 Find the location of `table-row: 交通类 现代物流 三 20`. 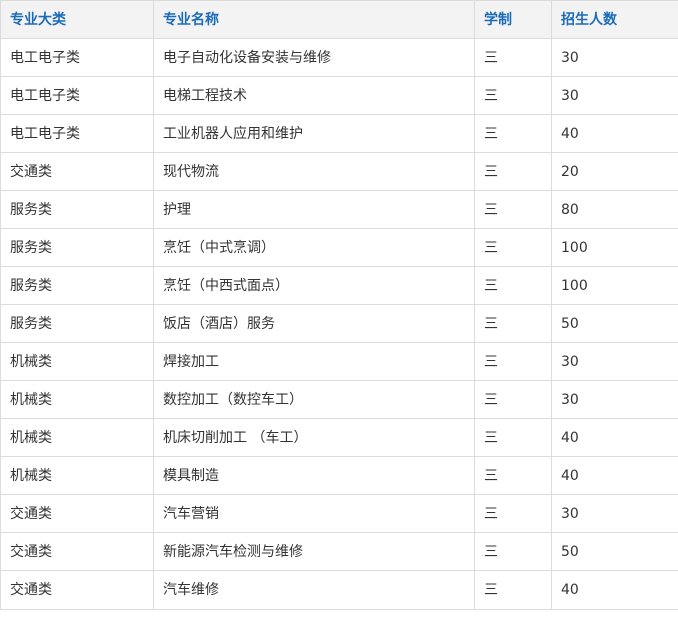

table-row: 交通类 现代物流 三 20 is located at coordinates (339, 171).